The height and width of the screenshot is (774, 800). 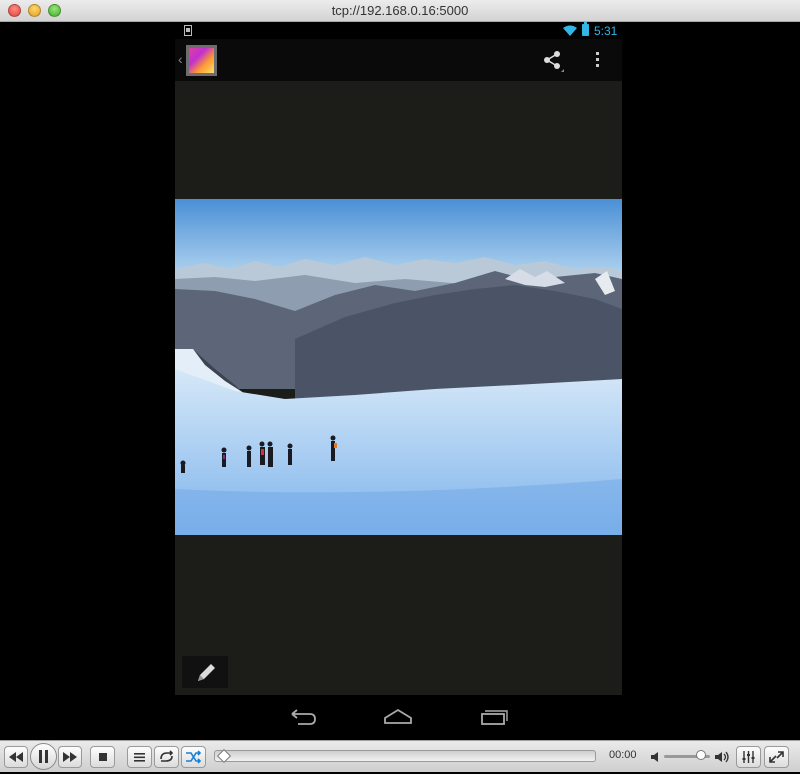 I want to click on battery-icon, so click(x=585, y=29).